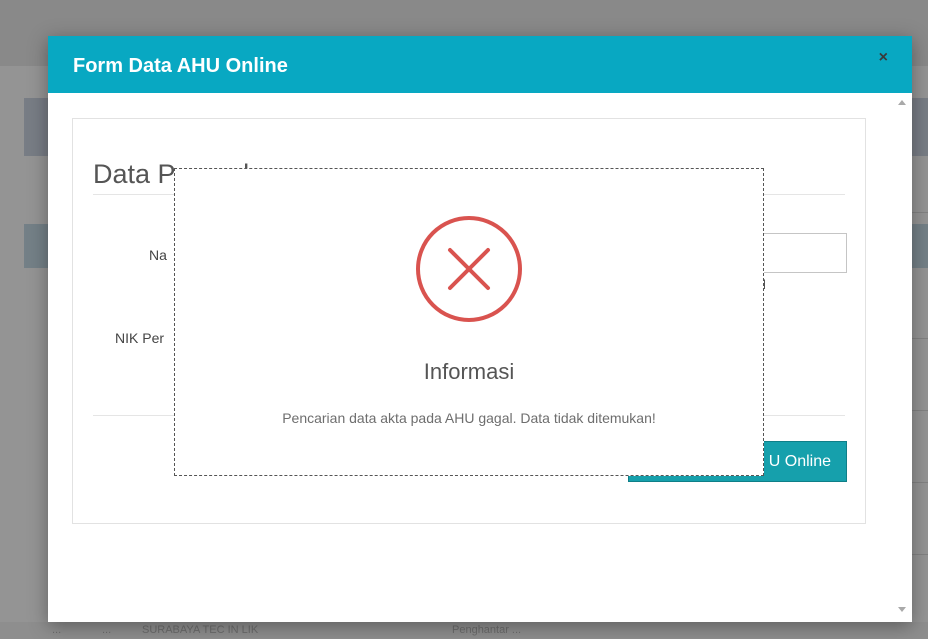 The width and height of the screenshot is (928, 639). Describe the element at coordinates (158, 255) in the screenshot. I see `nama-label: Na` at that location.